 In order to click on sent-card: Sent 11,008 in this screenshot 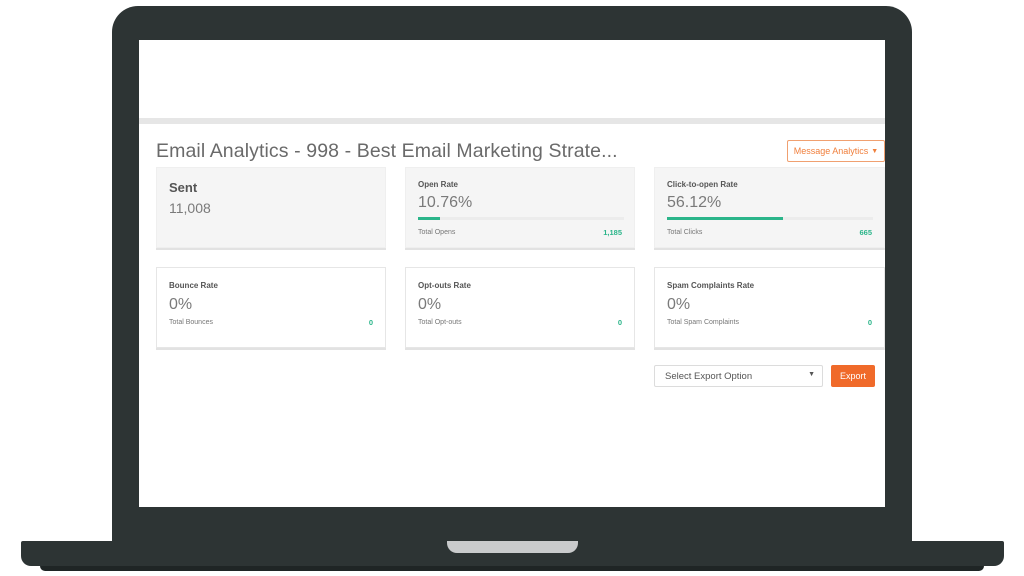, I will do `click(271, 207)`.